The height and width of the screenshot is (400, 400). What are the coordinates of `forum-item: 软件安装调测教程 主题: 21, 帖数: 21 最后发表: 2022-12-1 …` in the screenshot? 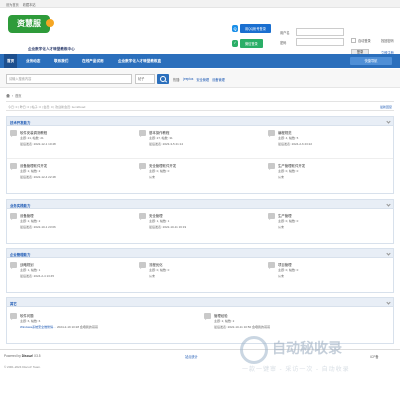 It's located at (71, 142).